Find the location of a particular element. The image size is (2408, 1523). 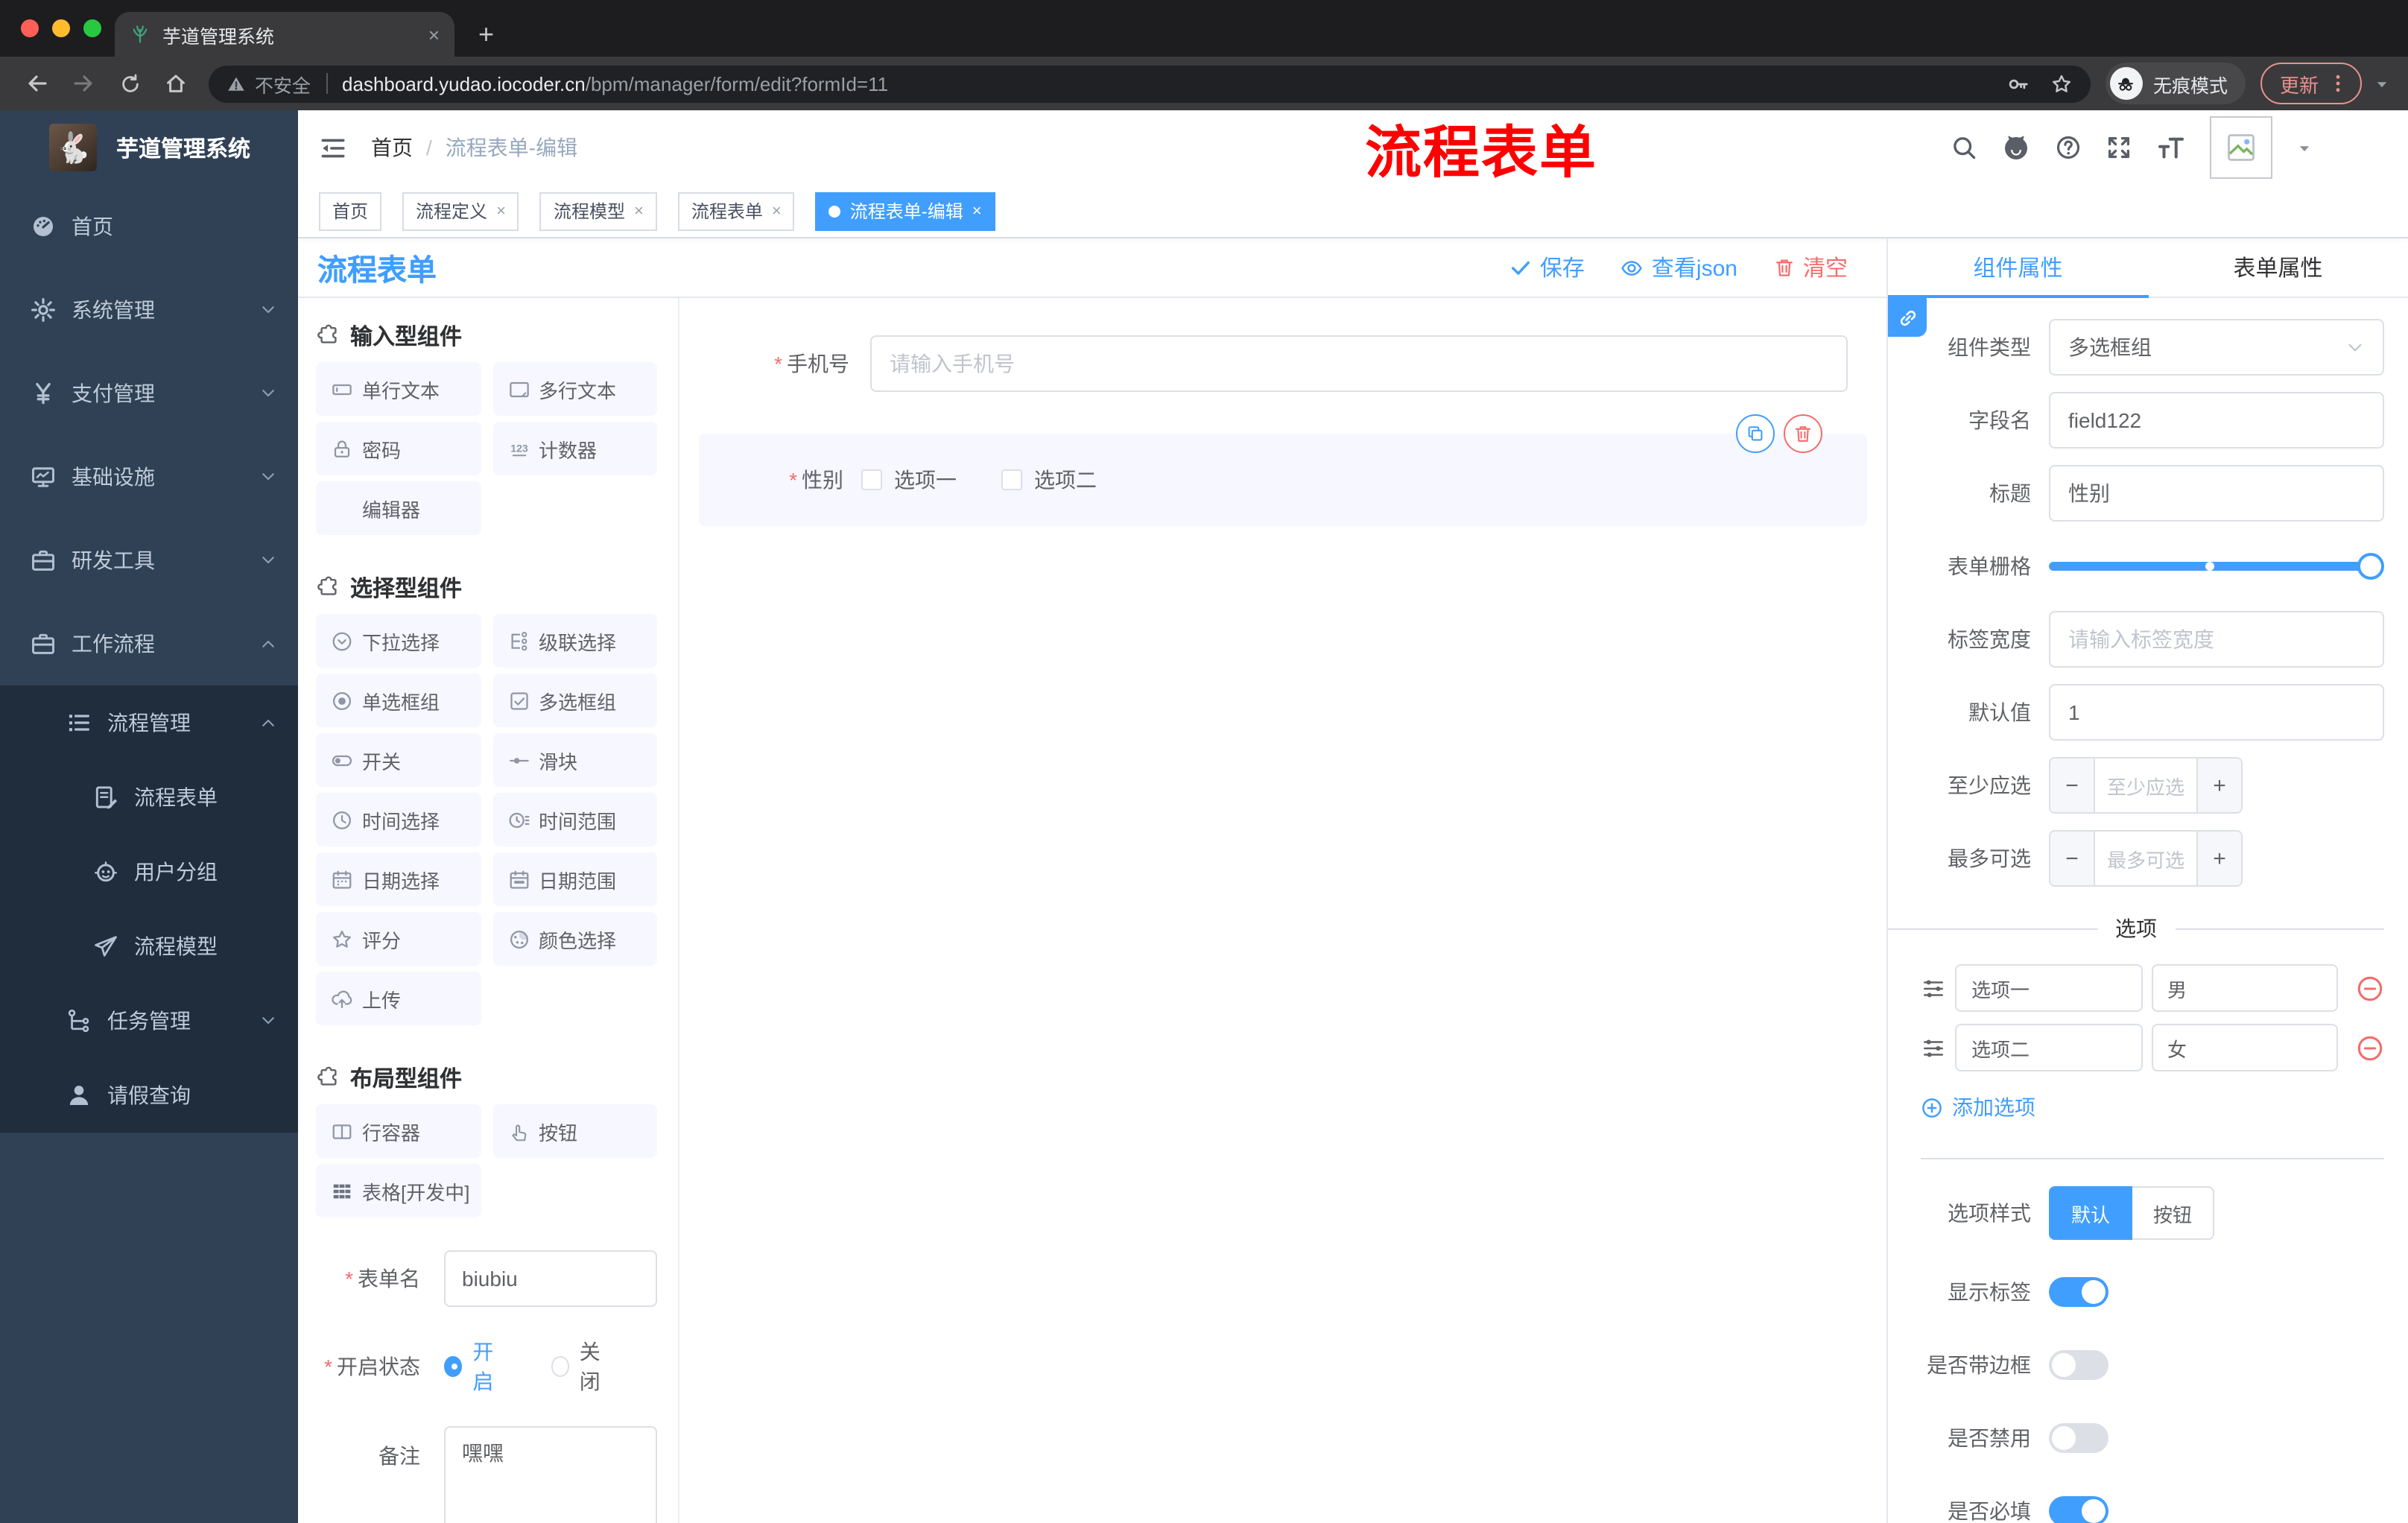

sidebar-item-workflow: 工作流程 is located at coordinates (149, 644).